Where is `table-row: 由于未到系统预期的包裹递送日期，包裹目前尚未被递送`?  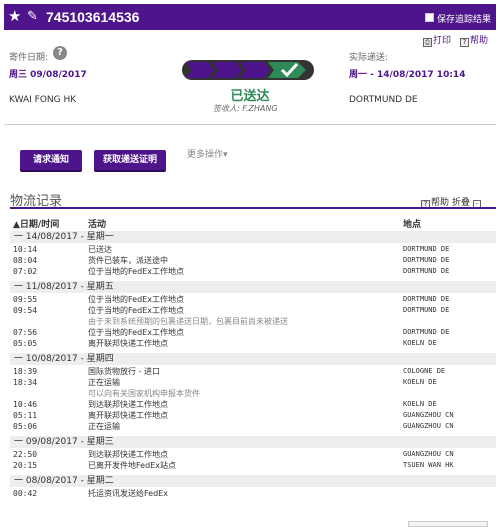 table-row: 由于未到系统预期的包裹递送日期，包裹目前尚未被递送 is located at coordinates (253, 321).